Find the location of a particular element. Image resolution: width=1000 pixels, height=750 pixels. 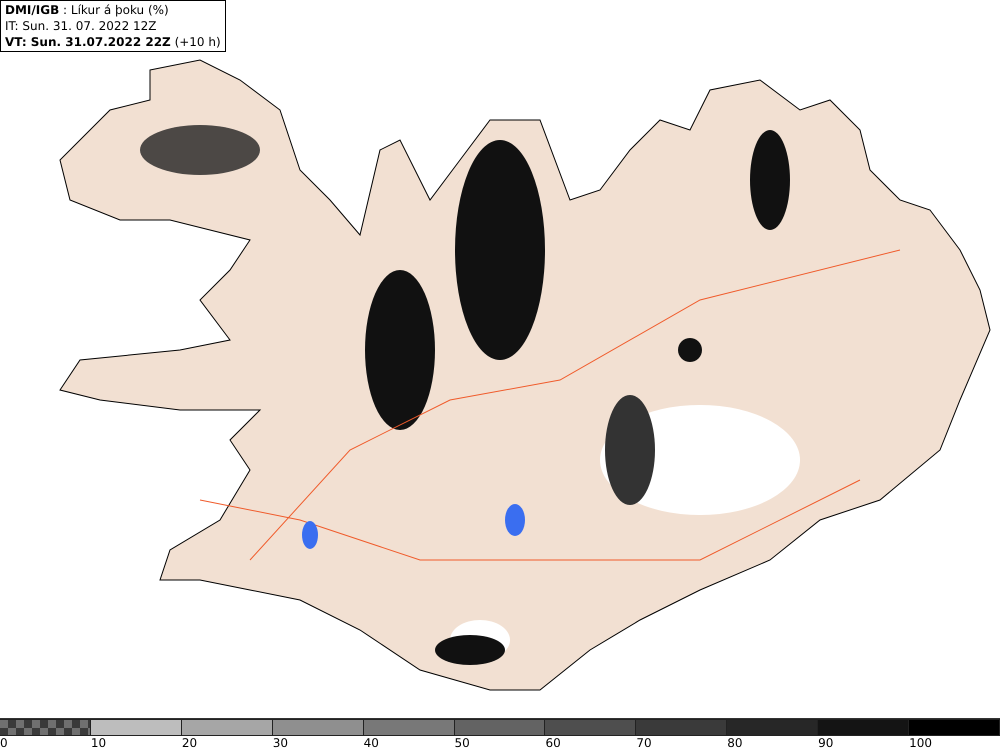

legend-label: 90 is located at coordinates (826, 743).